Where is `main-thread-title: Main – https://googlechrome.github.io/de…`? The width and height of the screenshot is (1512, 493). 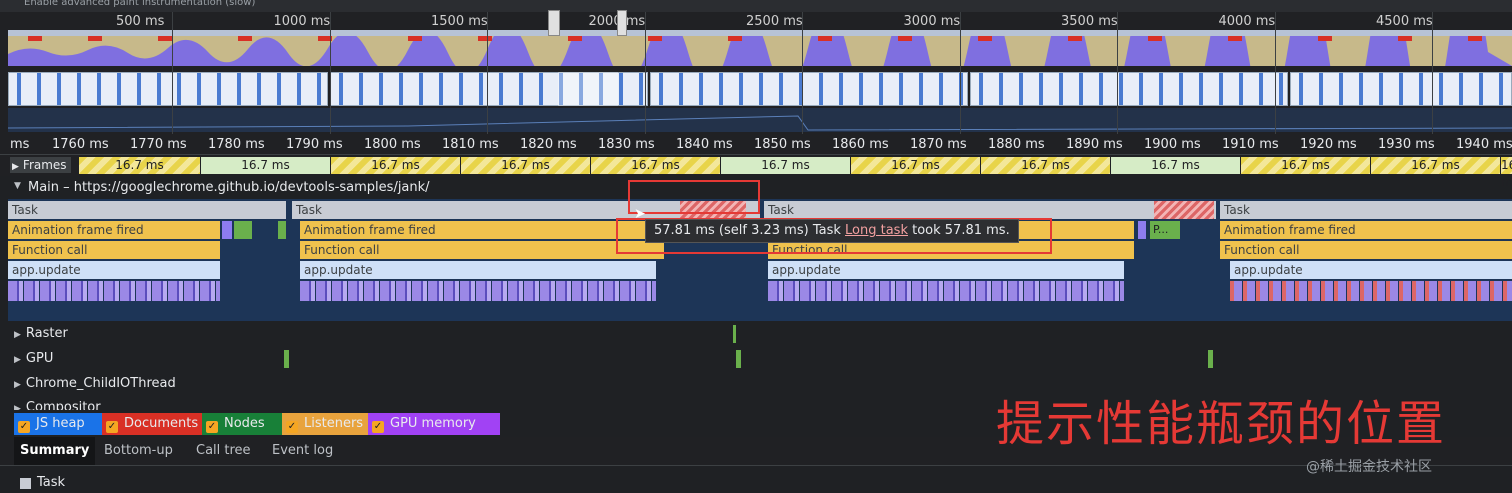
main-thread-title: Main – https://googlechrome.github.io/de… is located at coordinates (229, 187).